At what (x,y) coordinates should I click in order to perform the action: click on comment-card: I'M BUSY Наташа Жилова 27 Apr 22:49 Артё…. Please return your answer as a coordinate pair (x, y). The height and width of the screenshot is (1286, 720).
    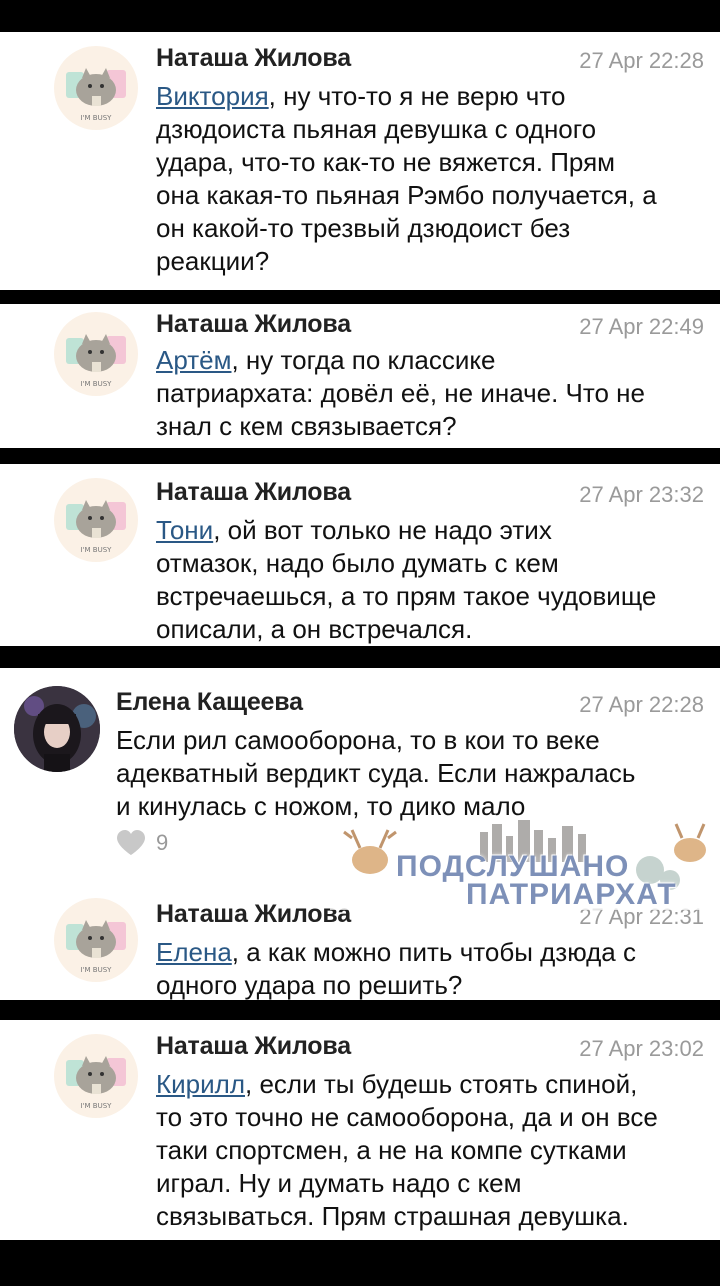
    Looking at the image, I should click on (360, 376).